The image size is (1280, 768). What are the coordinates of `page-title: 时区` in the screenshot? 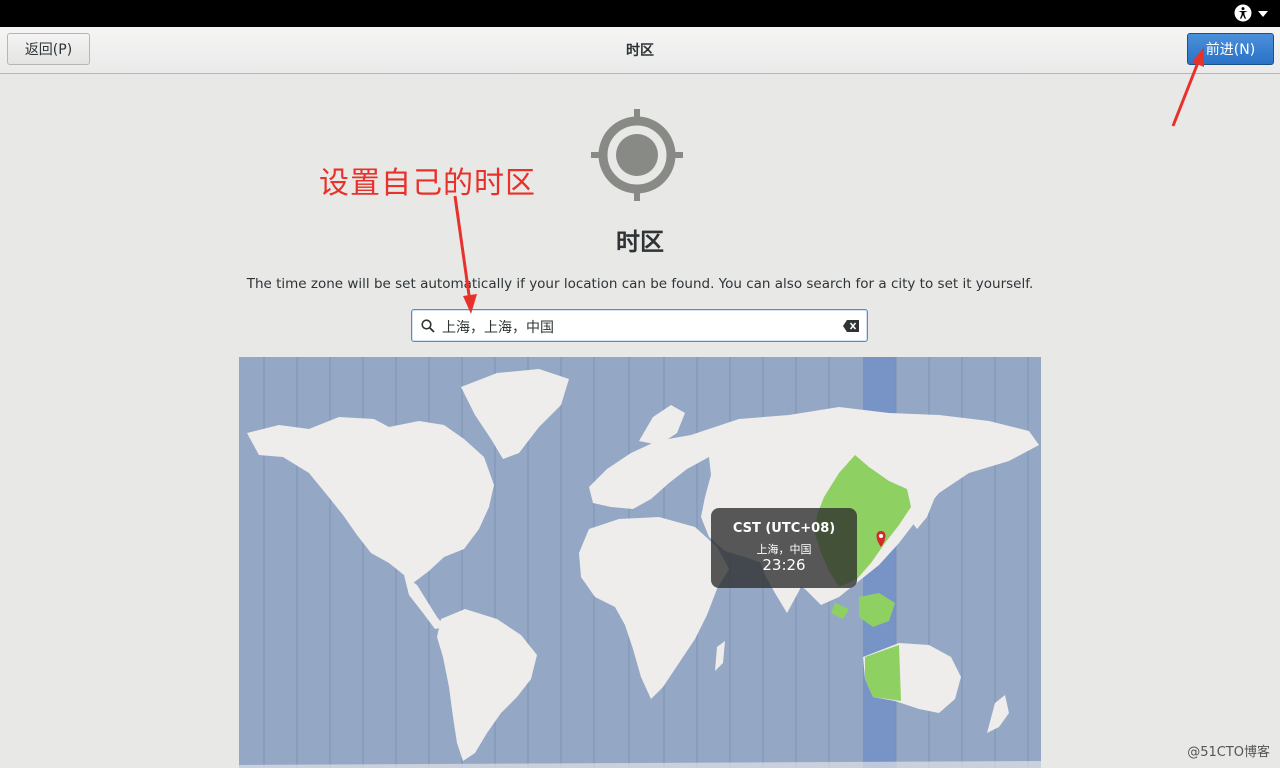 It's located at (640, 242).